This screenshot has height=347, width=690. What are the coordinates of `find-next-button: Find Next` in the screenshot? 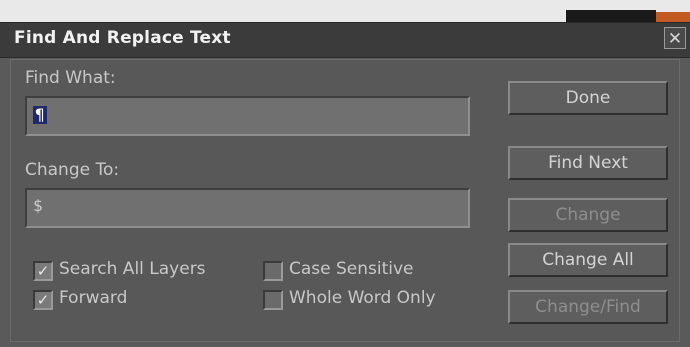 It's located at (588, 163).